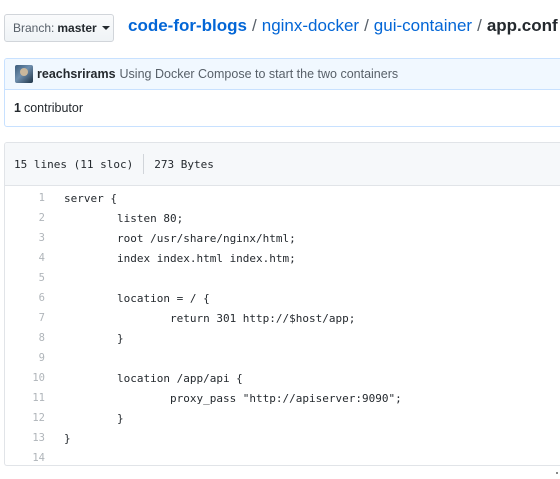 The height and width of the screenshot is (479, 560). I want to click on file-lines-info: 15 lines (11 sloc), so click(74, 164).